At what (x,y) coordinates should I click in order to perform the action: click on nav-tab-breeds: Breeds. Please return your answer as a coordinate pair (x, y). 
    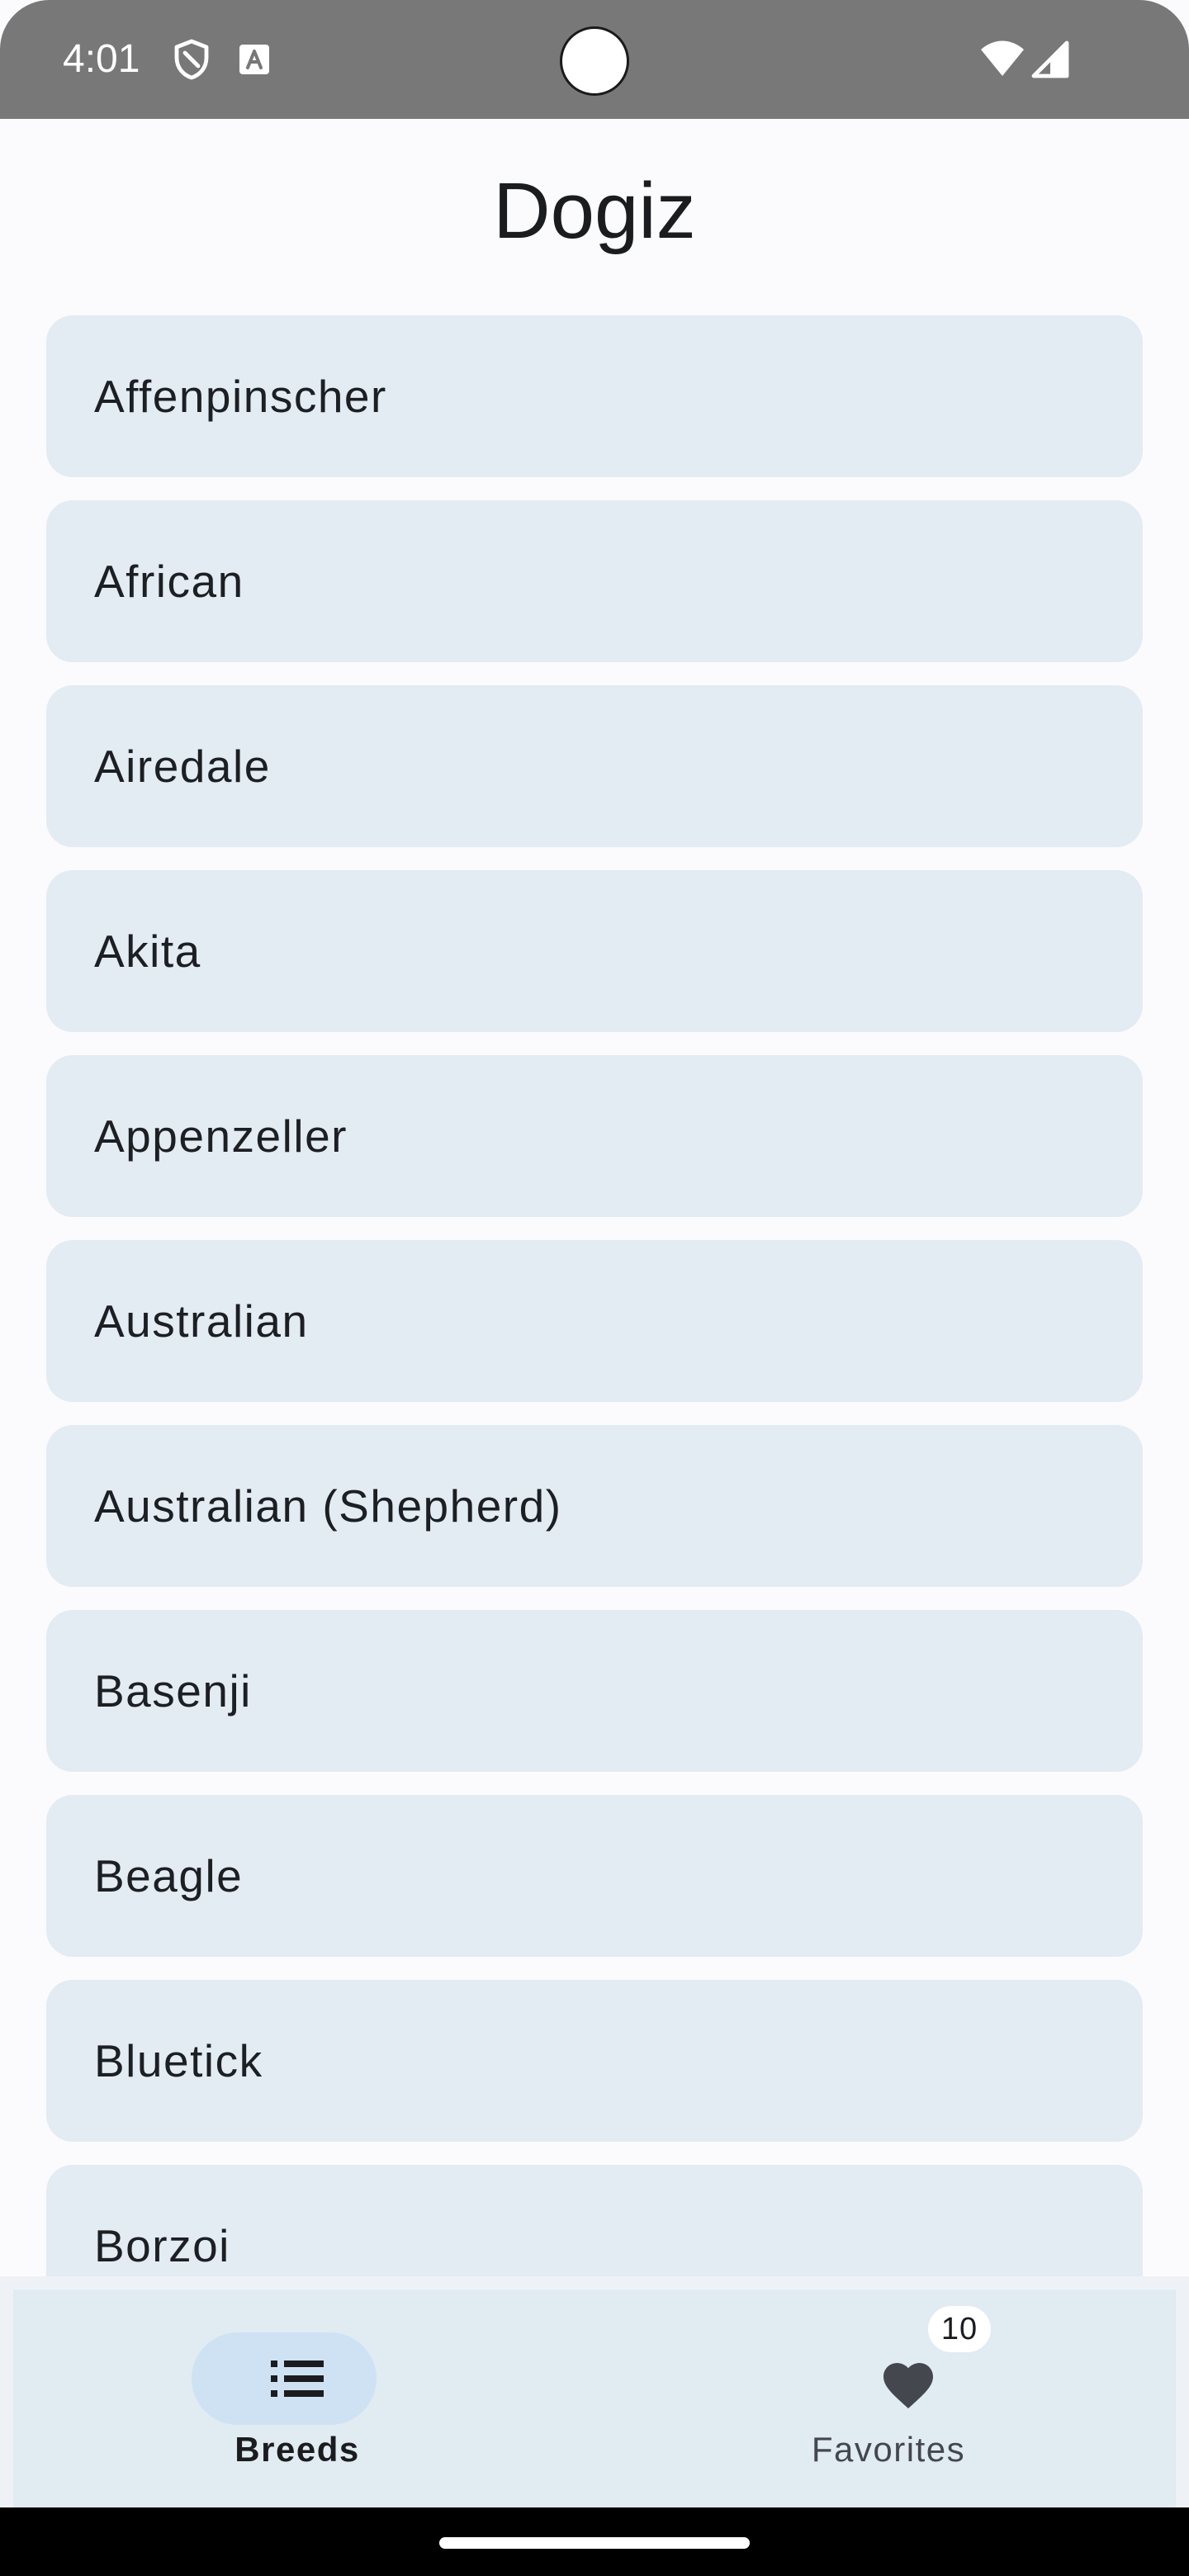
    Looking at the image, I should click on (297, 2398).